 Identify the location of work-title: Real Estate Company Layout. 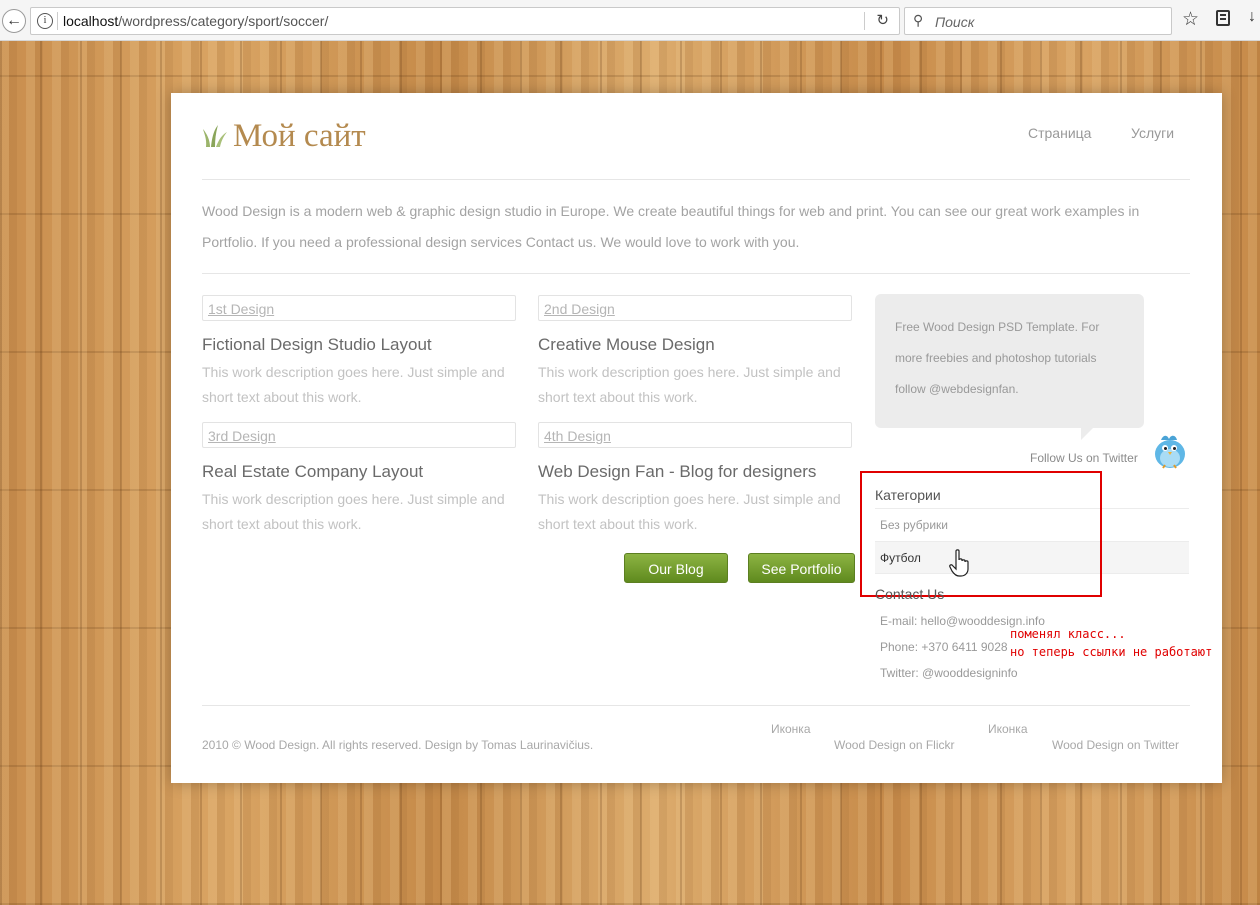
(312, 472).